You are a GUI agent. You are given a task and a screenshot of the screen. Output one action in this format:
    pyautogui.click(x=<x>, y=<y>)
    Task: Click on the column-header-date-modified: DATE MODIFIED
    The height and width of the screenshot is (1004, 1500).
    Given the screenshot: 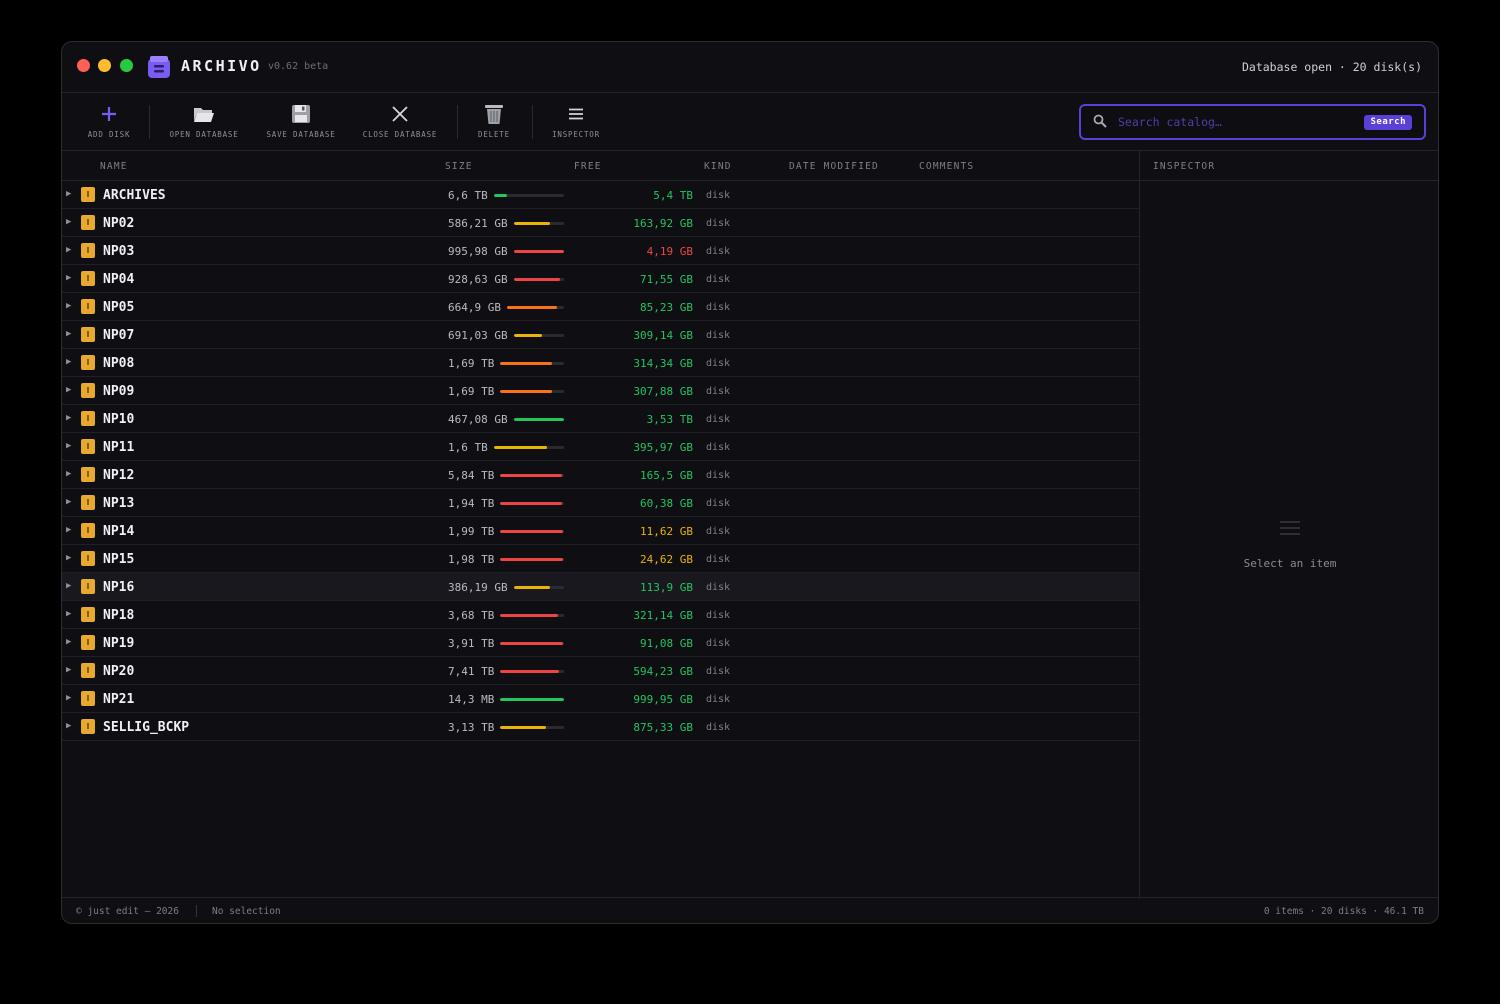 What is the action you would take?
    pyautogui.click(x=834, y=166)
    